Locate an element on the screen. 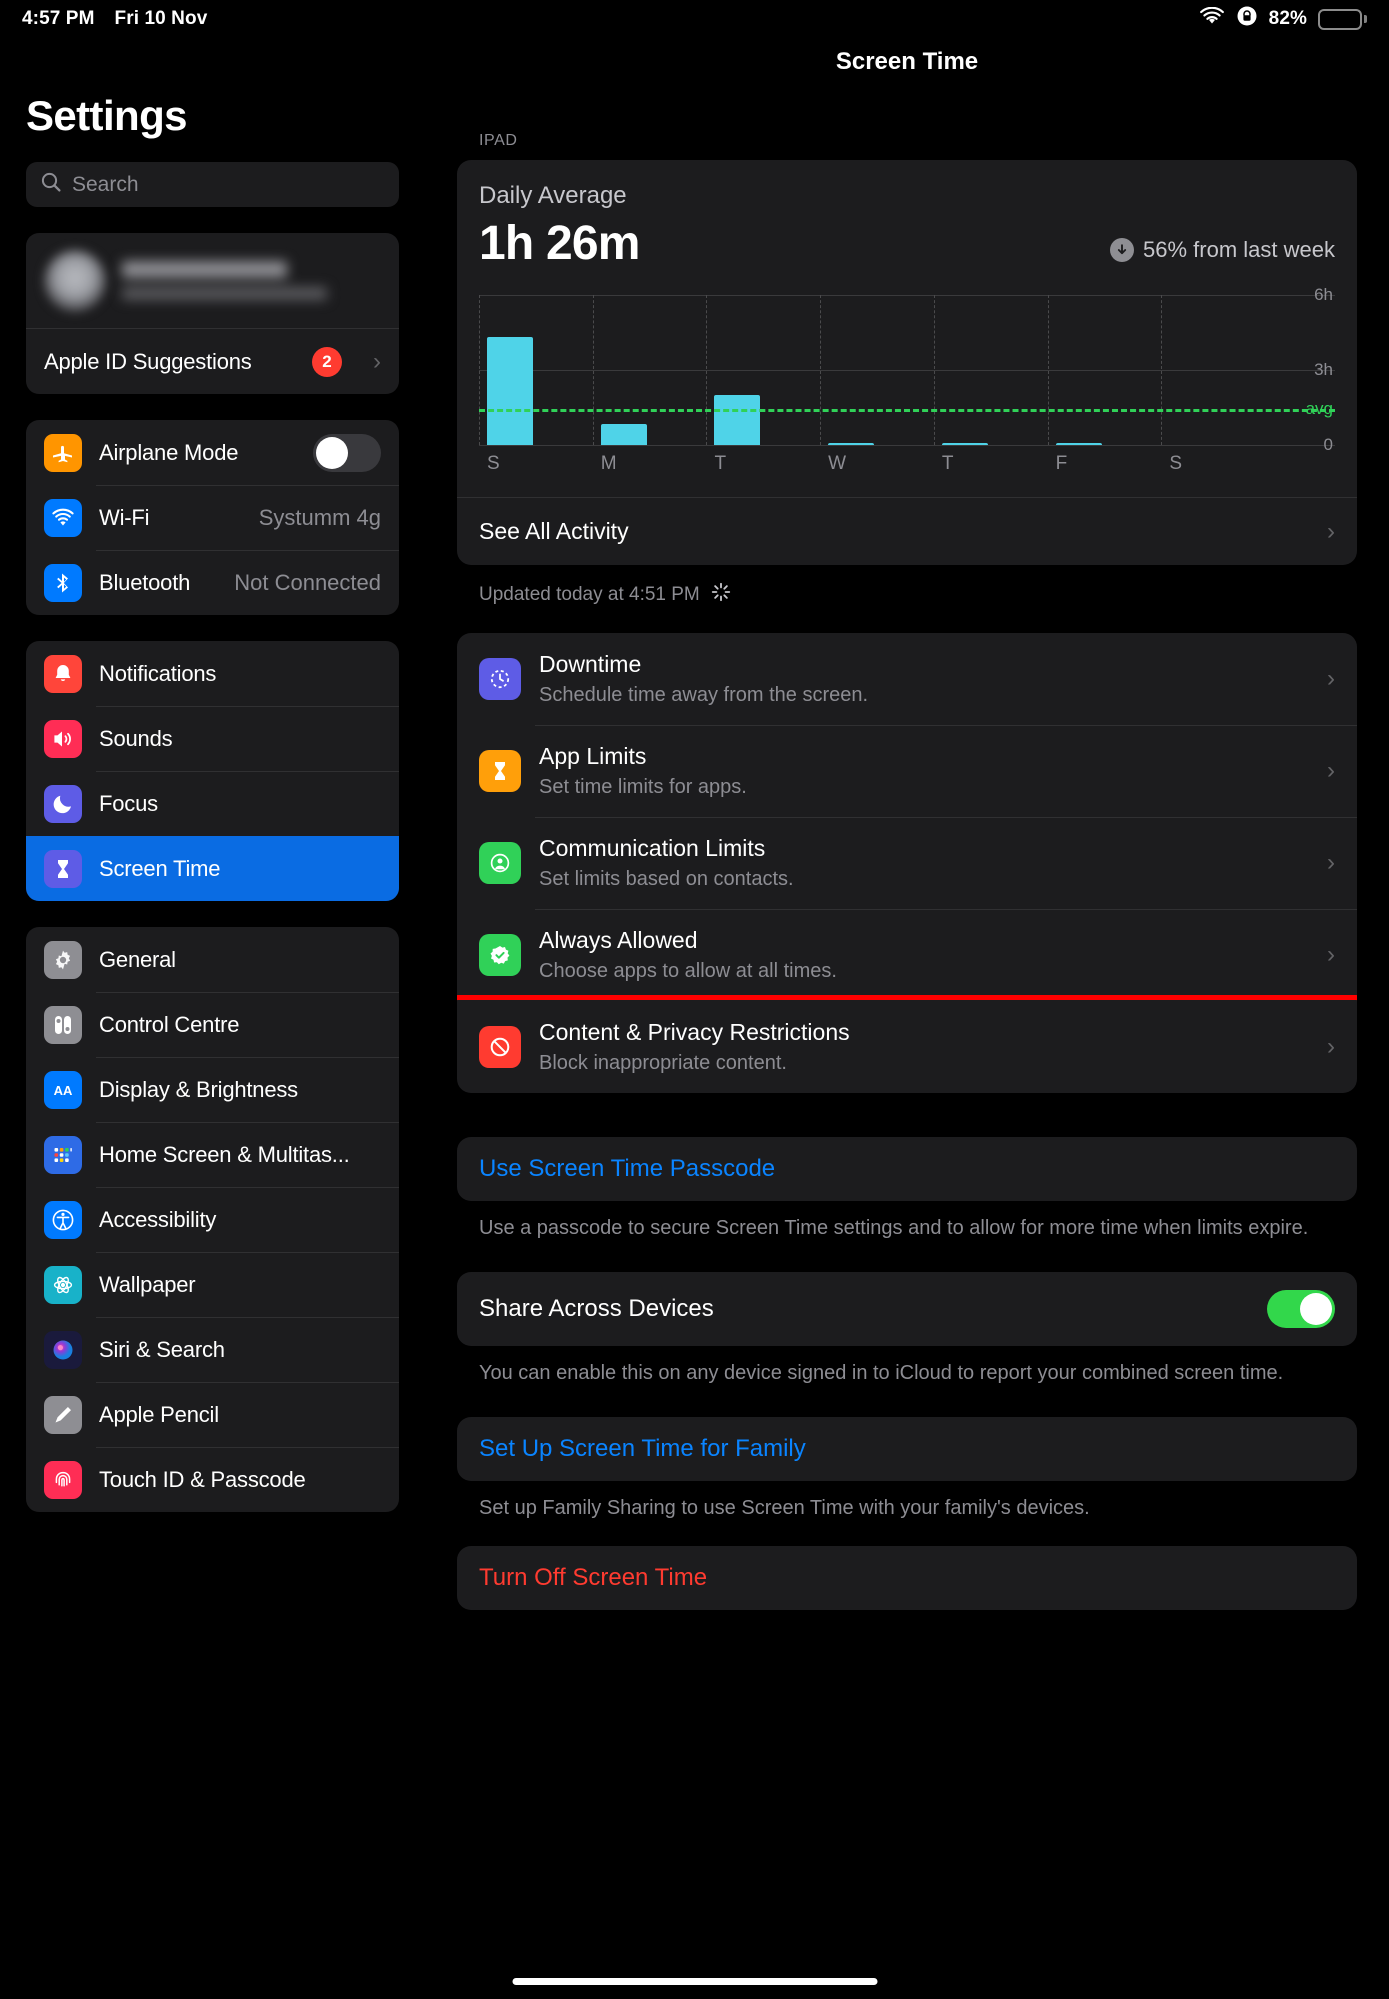 This screenshot has height=1999, width=1389. sidebar-item-label: Touch ID & Passcode is located at coordinates (202, 1479).